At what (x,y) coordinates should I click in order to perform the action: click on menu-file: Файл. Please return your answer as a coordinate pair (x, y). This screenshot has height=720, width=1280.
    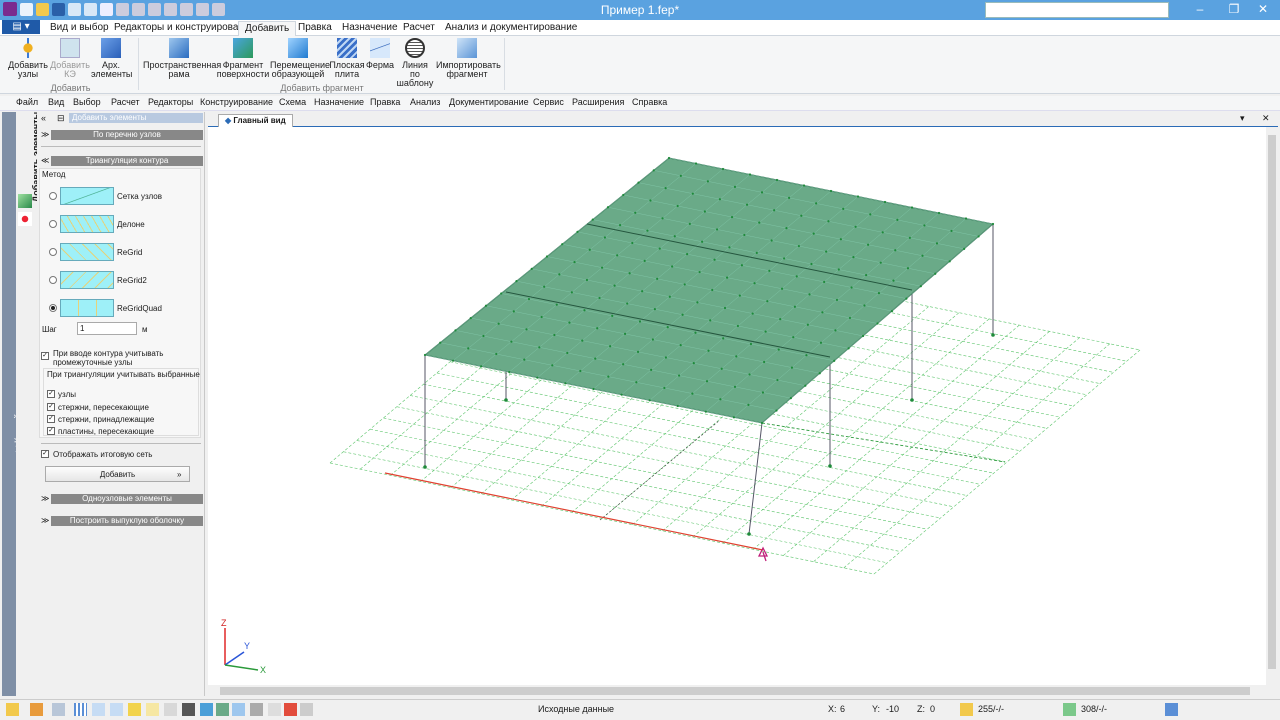
    Looking at the image, I should click on (27, 102).